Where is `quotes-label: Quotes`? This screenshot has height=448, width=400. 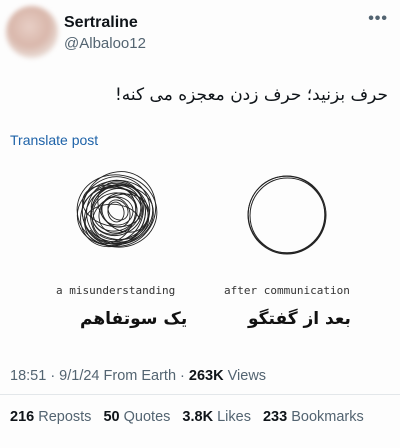
quotes-label: Quotes is located at coordinates (145, 417).